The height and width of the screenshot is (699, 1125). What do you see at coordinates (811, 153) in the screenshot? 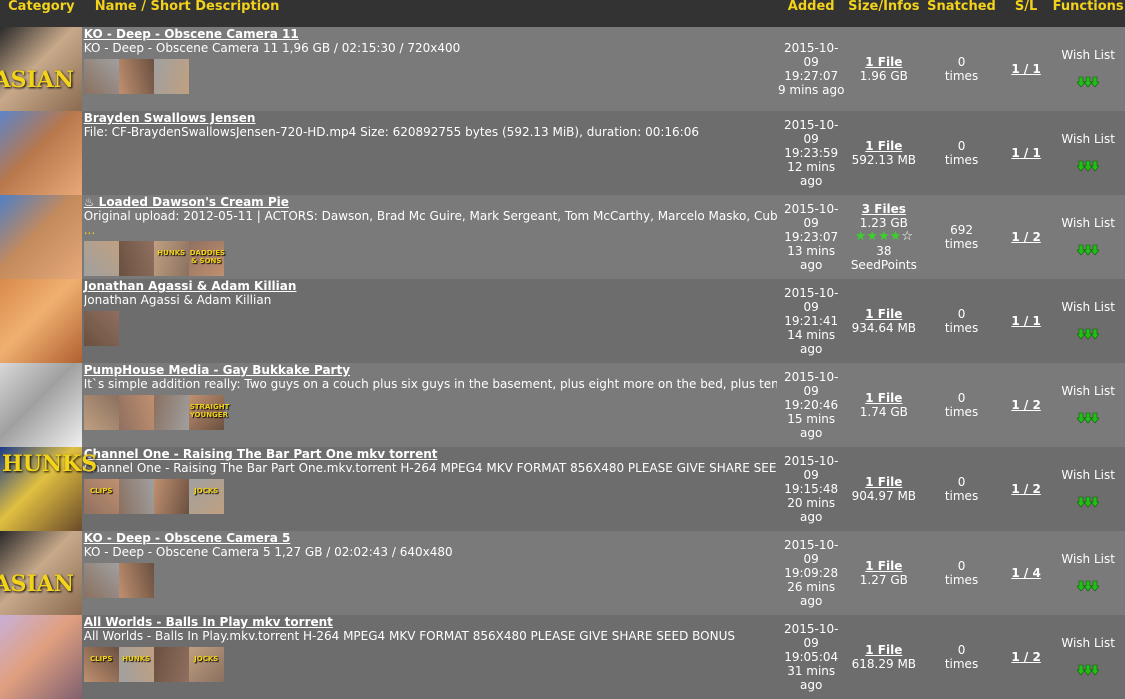
I see `added-cell: 2015-10-09 19:23:59 12 mins ago` at bounding box center [811, 153].